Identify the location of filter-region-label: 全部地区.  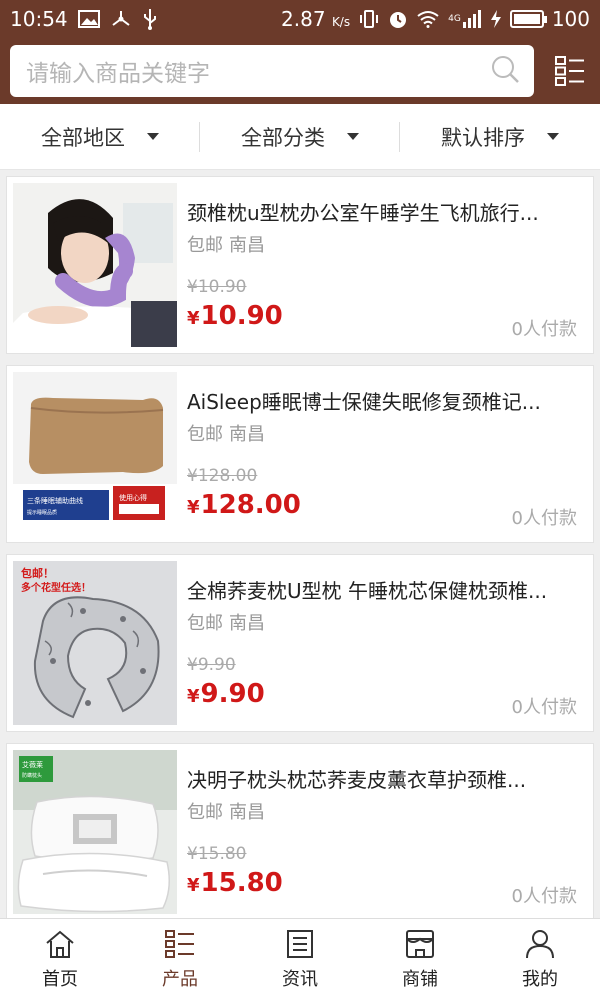
(83, 137).